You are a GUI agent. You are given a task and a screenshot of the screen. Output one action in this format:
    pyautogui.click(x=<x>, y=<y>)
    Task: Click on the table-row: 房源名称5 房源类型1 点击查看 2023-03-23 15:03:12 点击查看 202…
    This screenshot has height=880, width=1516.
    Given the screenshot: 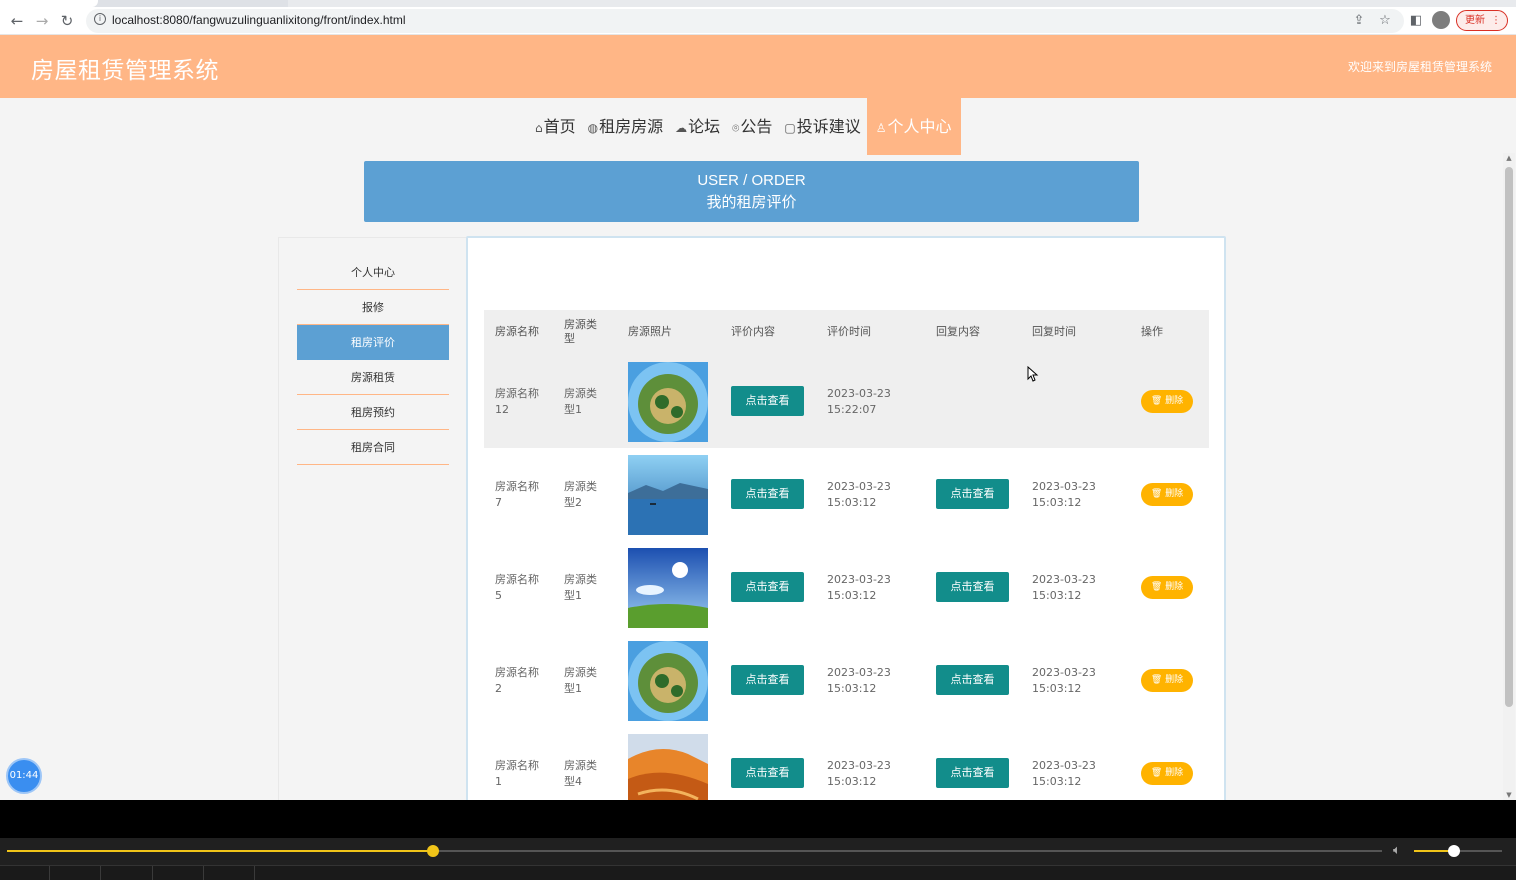 What is the action you would take?
    pyautogui.click(x=846, y=587)
    